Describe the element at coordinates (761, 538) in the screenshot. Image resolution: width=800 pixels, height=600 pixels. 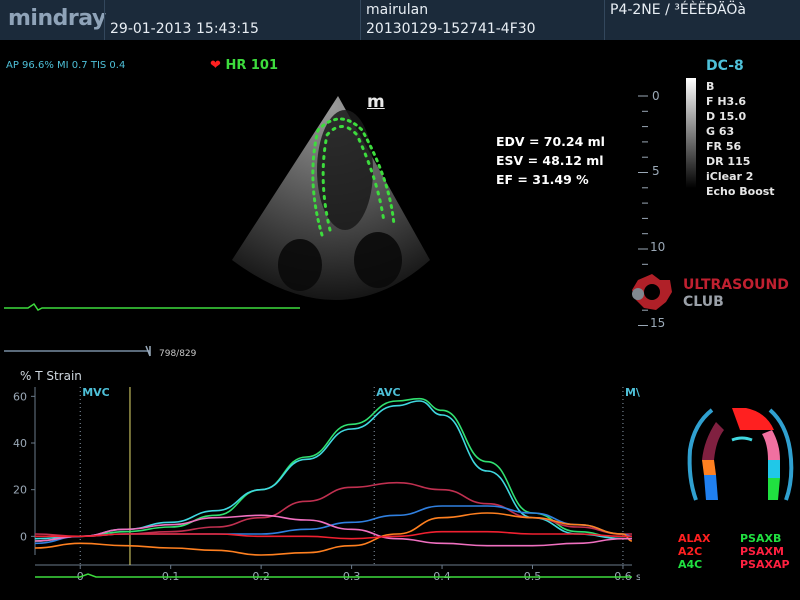
I see `legend-psaxb: PSAXB` at that location.